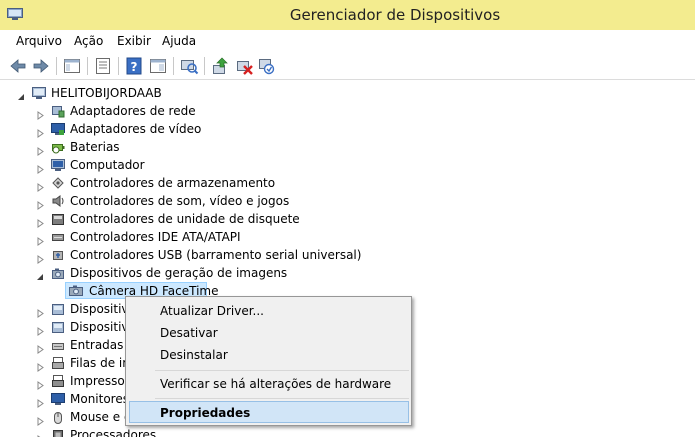  I want to click on tree-category-label: Monitores, so click(99, 399).